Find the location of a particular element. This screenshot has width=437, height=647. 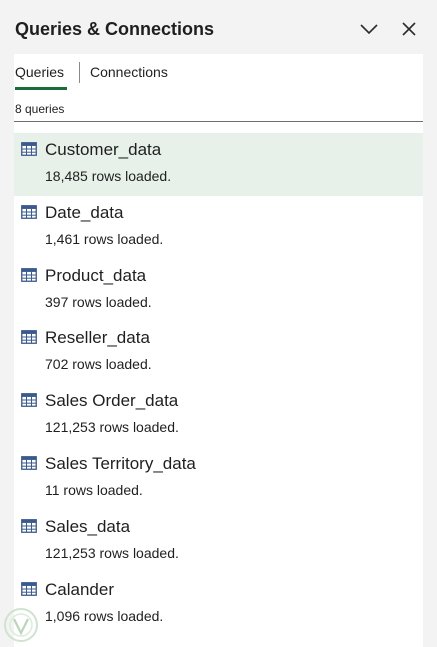

query-name: Sales Order_data is located at coordinates (112, 401).